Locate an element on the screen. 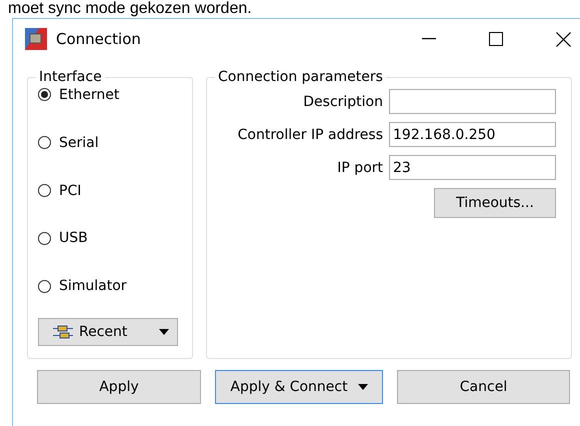 The height and width of the screenshot is (426, 580). radio-option: USB is located at coordinates (110, 238).